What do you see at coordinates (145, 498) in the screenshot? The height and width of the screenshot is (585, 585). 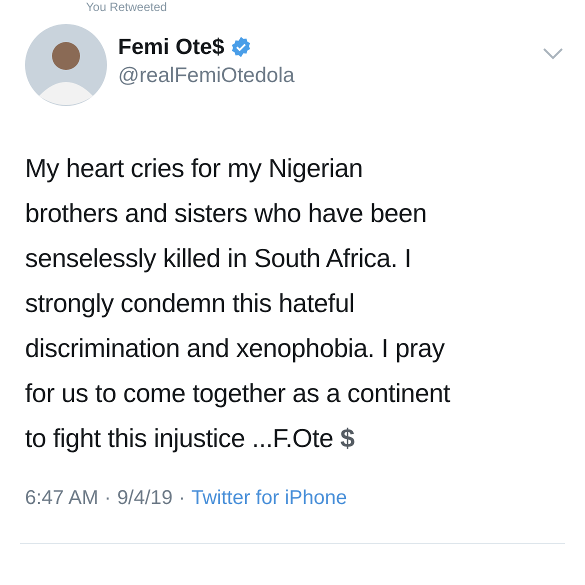 I see `tweet-date: 9/4/19` at bounding box center [145, 498].